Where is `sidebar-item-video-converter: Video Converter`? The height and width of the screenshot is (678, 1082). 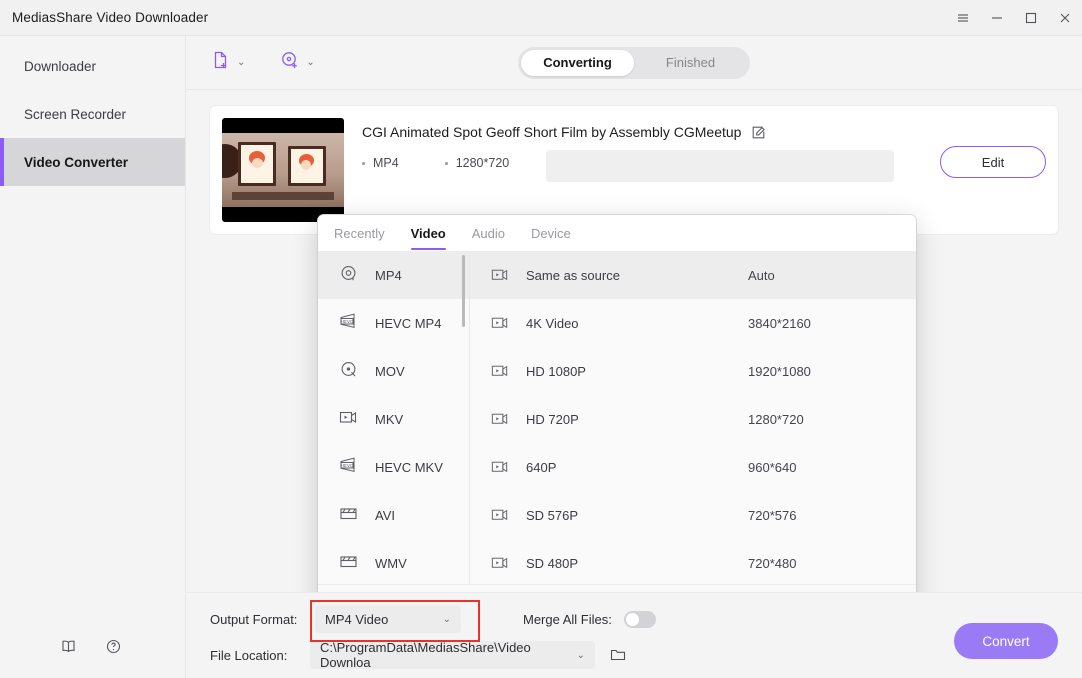
sidebar-item-video-converter: Video Converter is located at coordinates (92, 162).